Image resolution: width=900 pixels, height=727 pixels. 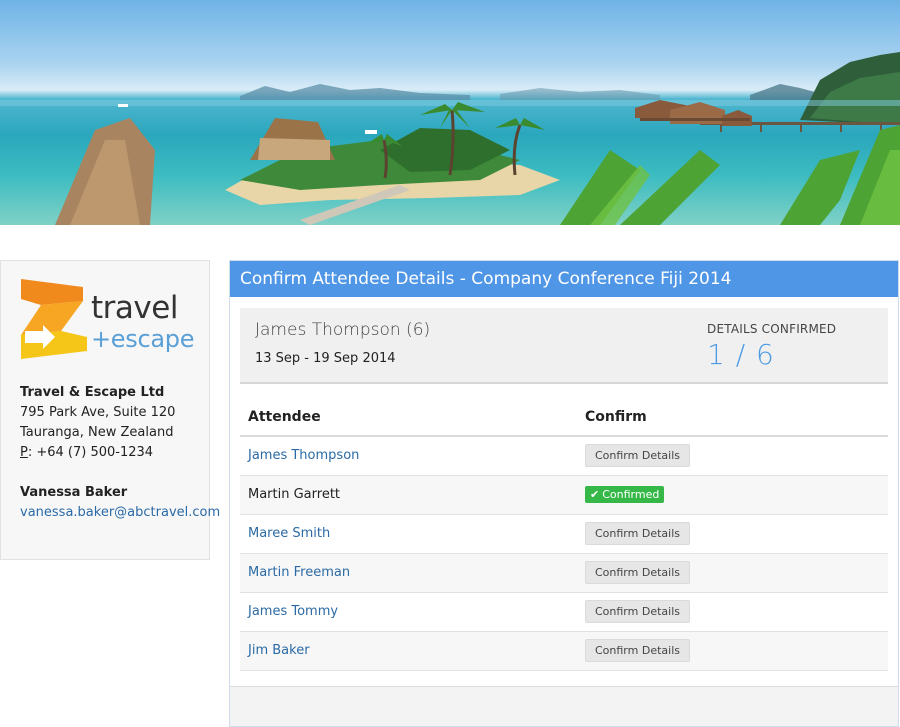 I want to click on attendee-name-link: Jim Baker, so click(x=279, y=650).